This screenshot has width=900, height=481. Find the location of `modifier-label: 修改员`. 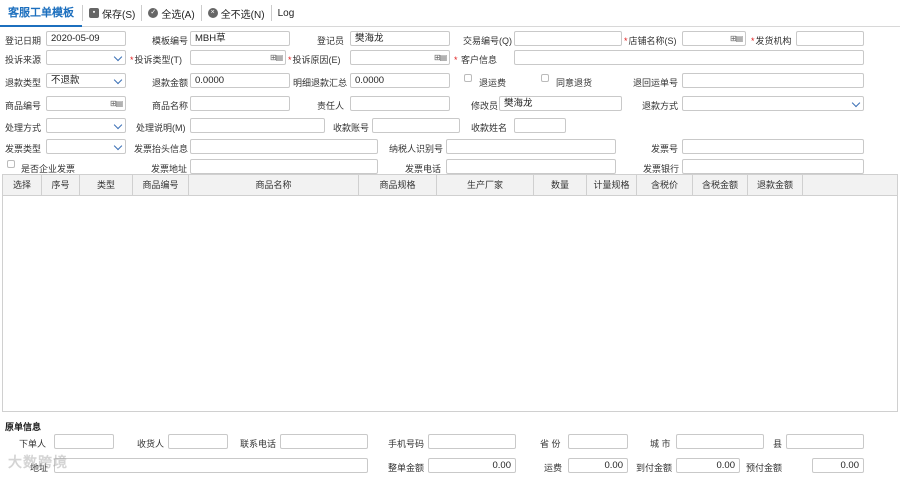

modifier-label: 修改员 is located at coordinates (485, 106).